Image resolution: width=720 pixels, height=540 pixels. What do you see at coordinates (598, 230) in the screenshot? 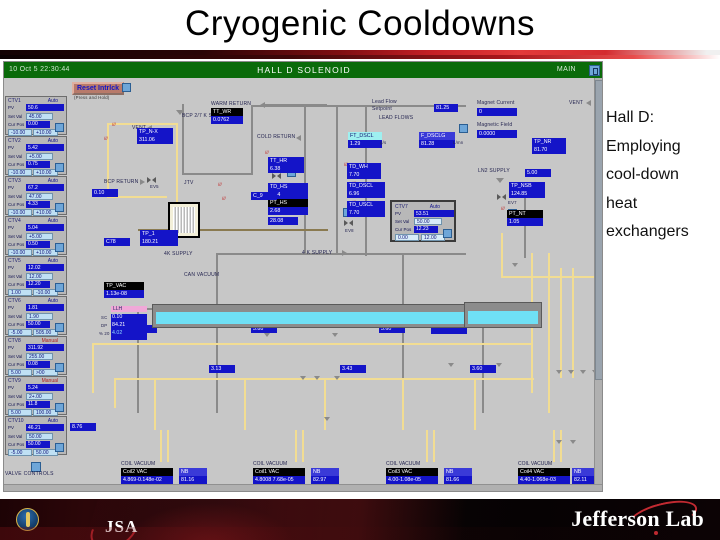
I see `vertical-scrollbar-thumb` at bounding box center [598, 230].